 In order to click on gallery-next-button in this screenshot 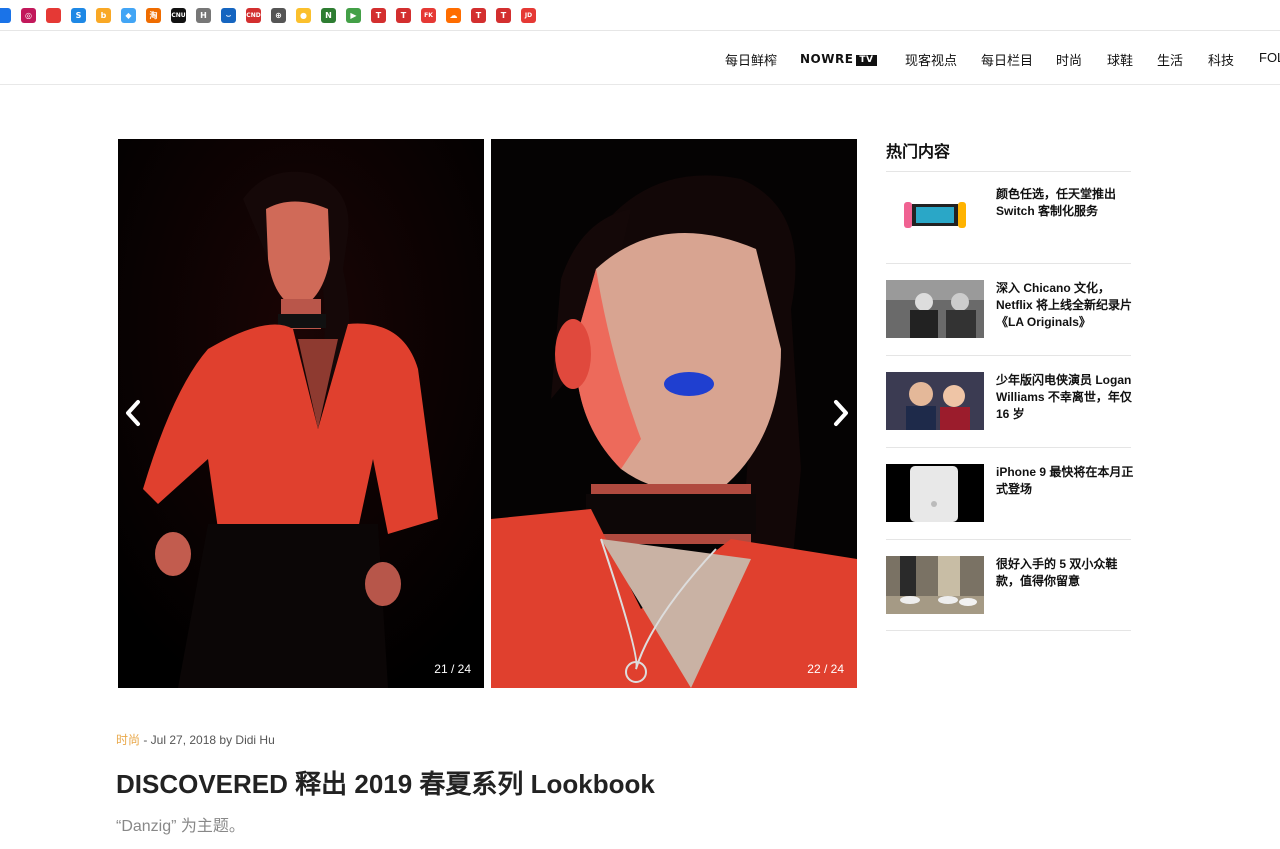, I will do `click(841, 413)`.